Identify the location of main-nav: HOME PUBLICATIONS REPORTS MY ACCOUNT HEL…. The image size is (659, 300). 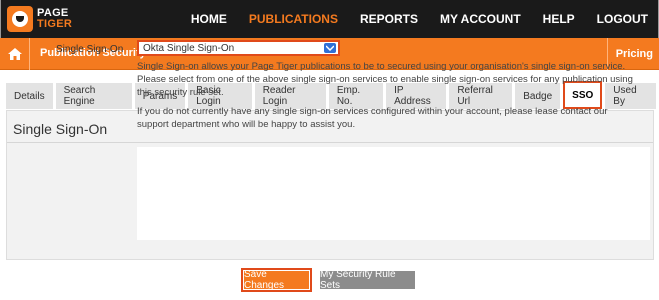
(408, 19).